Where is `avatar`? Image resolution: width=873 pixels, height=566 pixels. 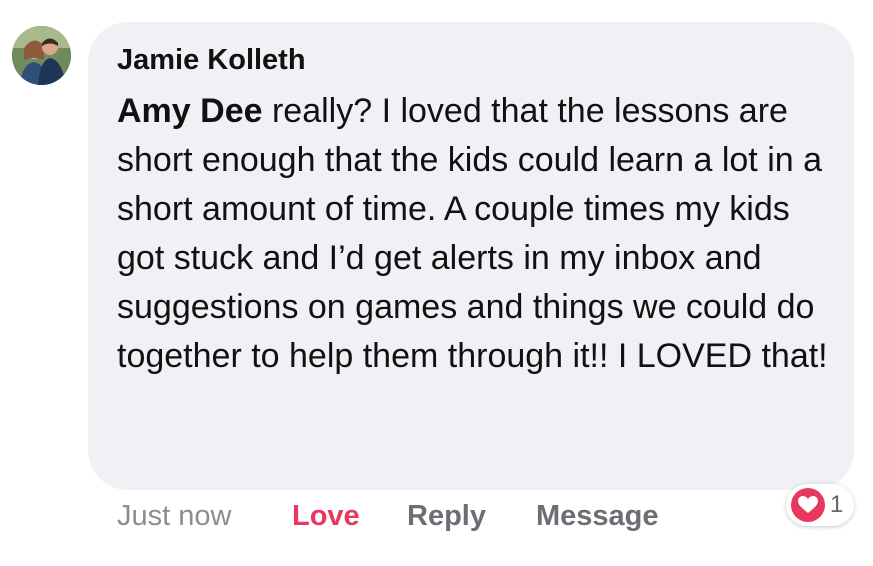 avatar is located at coordinates (41, 55).